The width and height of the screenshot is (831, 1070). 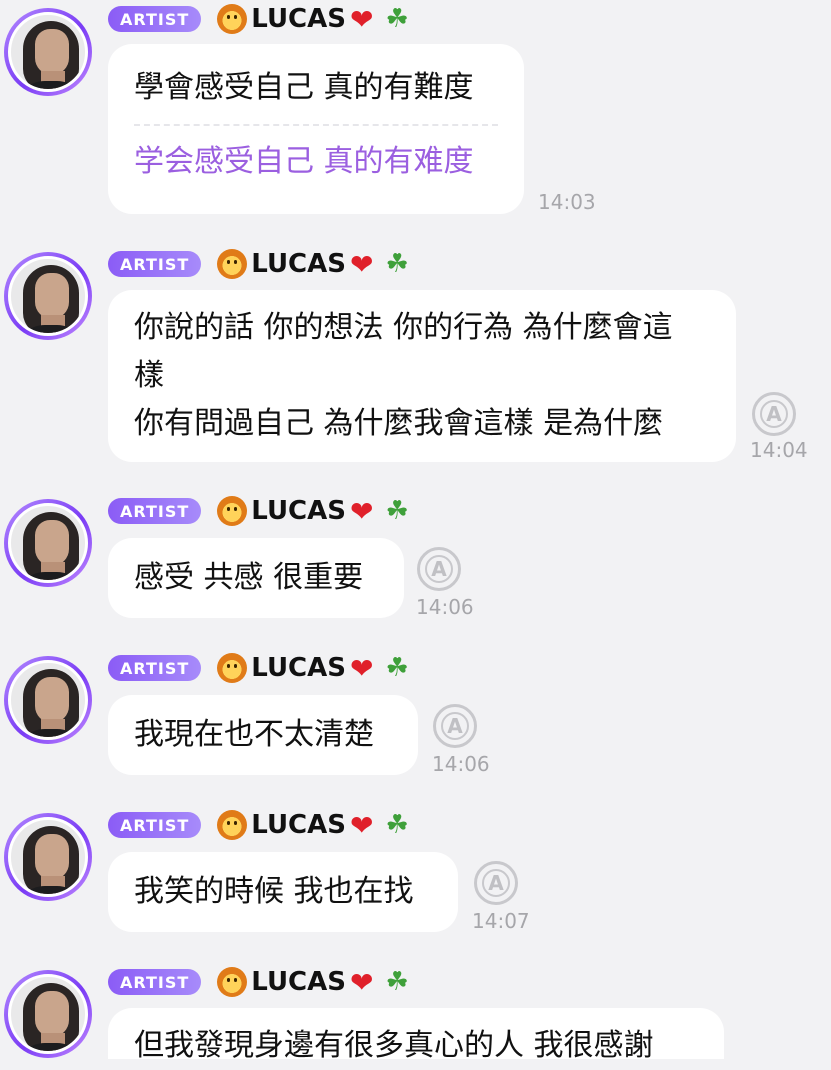 I want to click on message-bubble: 我現在也不太清楚, so click(x=263, y=735).